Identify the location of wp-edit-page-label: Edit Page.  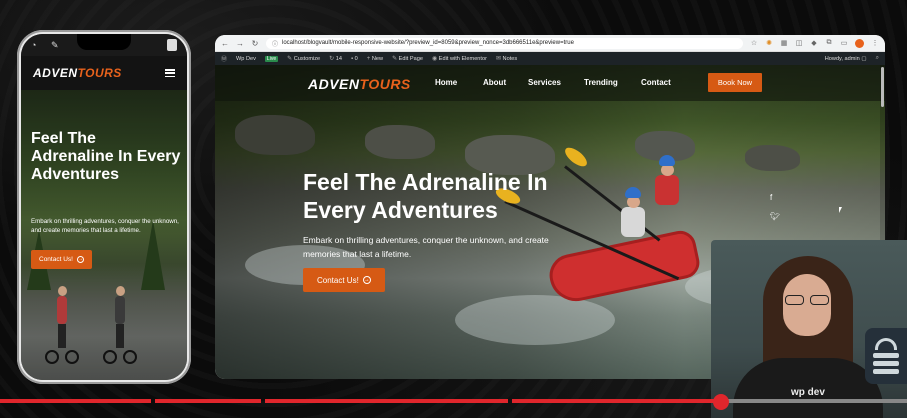
(410, 59).